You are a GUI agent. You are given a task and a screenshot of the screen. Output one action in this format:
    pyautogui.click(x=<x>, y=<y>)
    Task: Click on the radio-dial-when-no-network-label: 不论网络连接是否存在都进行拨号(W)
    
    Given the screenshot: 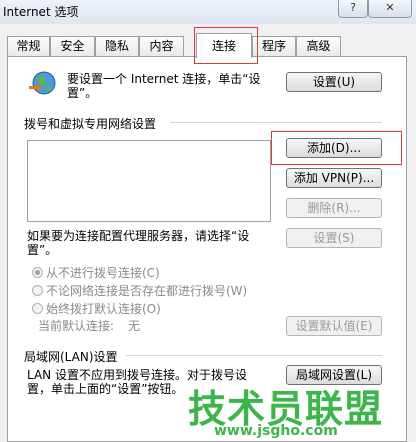 What is the action you would take?
    pyautogui.click(x=147, y=291)
    